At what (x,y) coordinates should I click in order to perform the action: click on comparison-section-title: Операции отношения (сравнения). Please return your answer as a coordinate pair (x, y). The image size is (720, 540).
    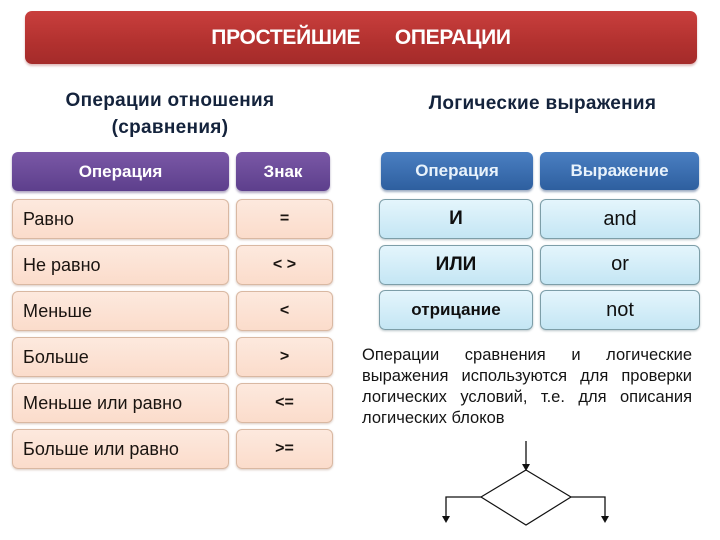
    Looking at the image, I should click on (170, 114).